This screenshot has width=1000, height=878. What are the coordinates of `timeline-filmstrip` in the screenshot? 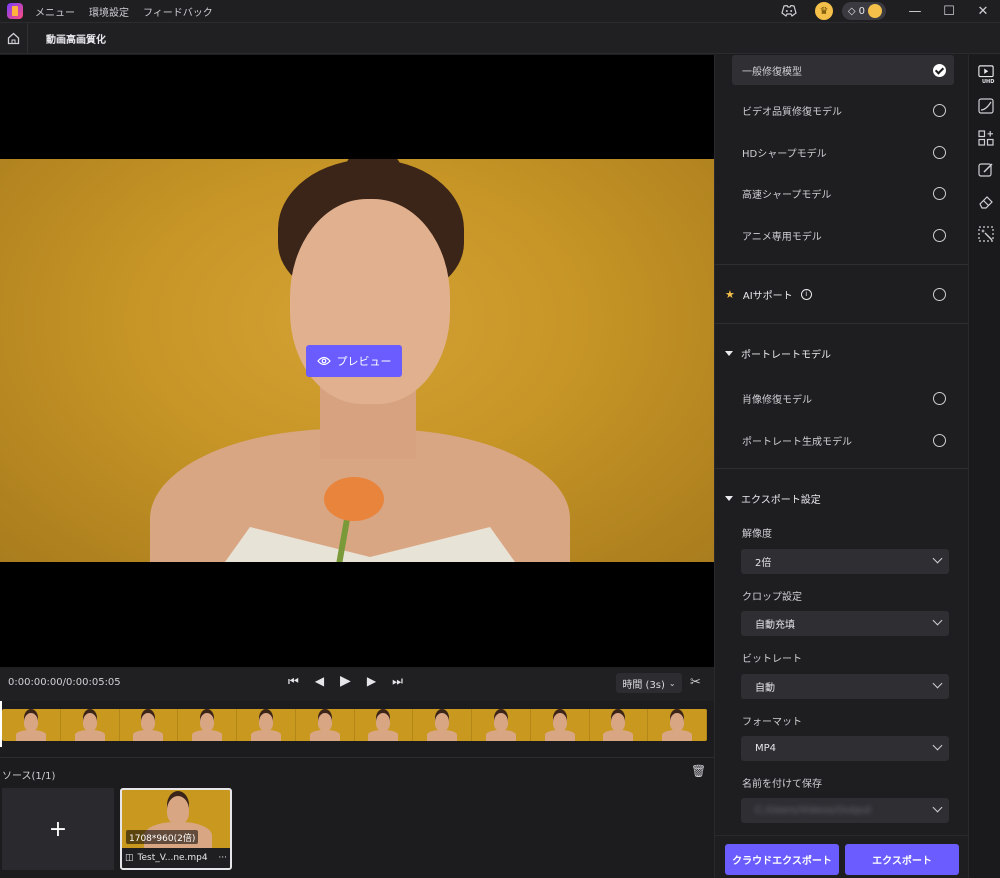 It's located at (357, 729).